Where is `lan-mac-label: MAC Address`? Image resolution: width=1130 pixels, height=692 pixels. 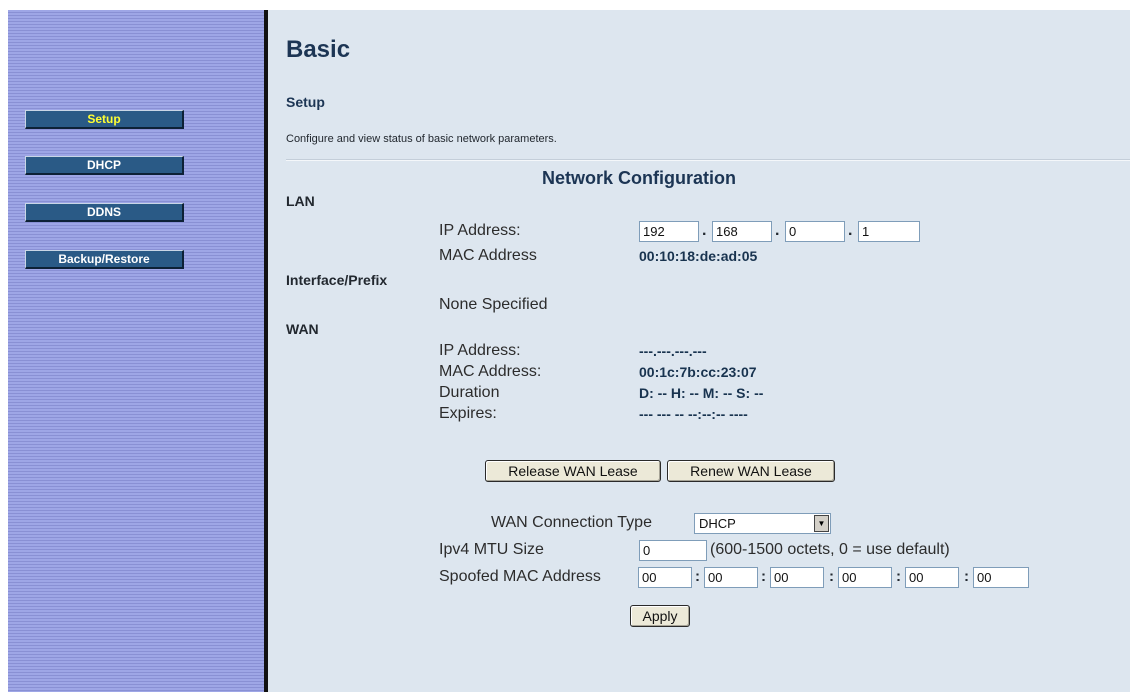 lan-mac-label: MAC Address is located at coordinates (488, 255).